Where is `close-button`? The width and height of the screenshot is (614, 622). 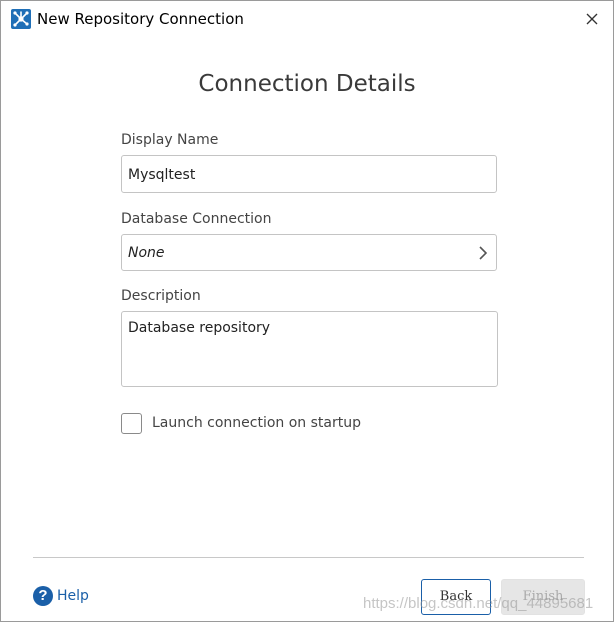 close-button is located at coordinates (592, 19).